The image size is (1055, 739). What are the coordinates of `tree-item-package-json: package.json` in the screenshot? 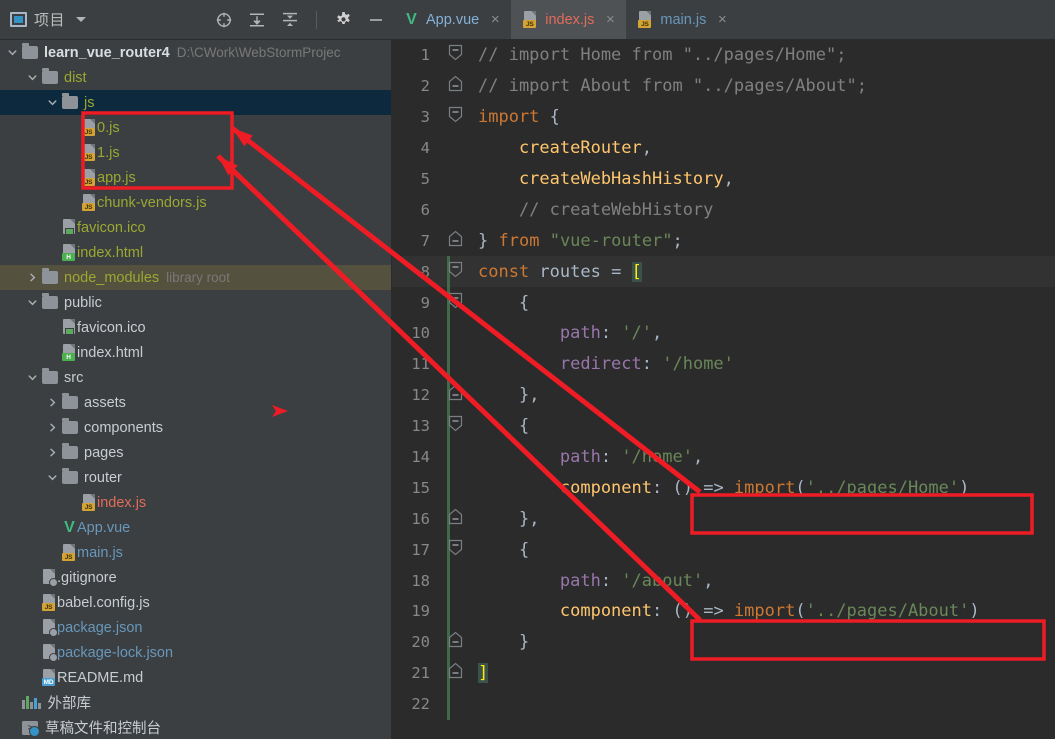 It's located at (195, 627).